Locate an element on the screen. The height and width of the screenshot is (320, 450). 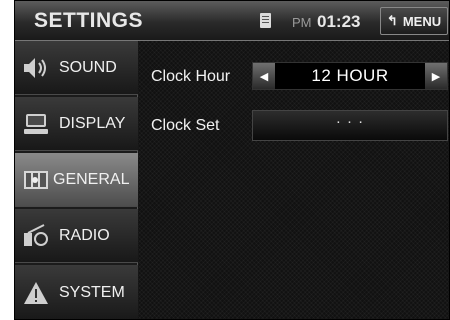
clock-hour-next-button: ▶ is located at coordinates (436, 76).